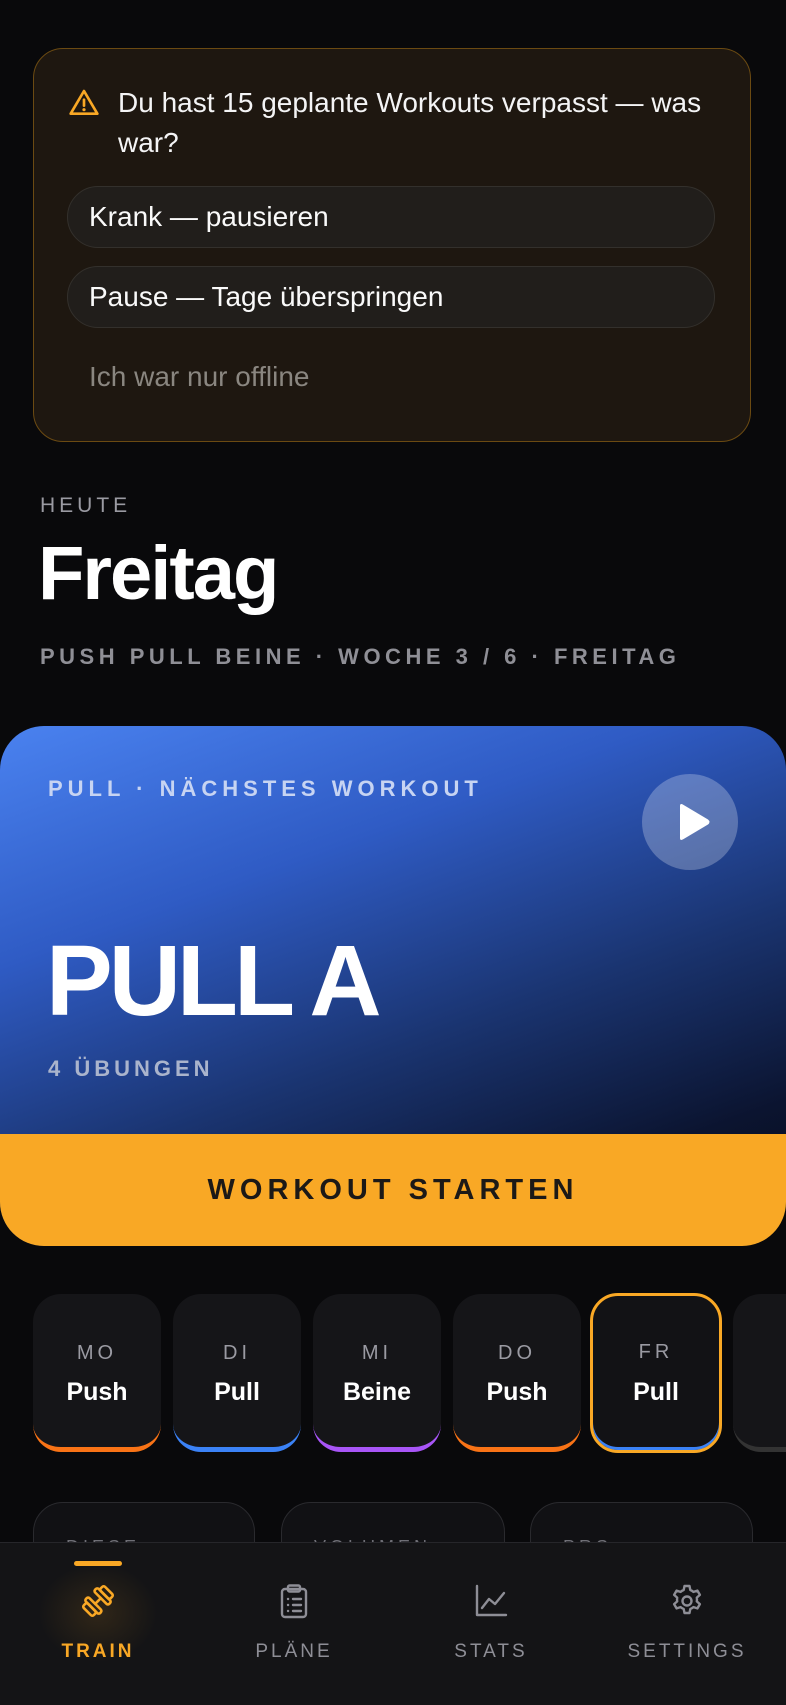 The image size is (786, 1705). Describe the element at coordinates (377, 1392) in the screenshot. I see `day-workout: Beine` at that location.